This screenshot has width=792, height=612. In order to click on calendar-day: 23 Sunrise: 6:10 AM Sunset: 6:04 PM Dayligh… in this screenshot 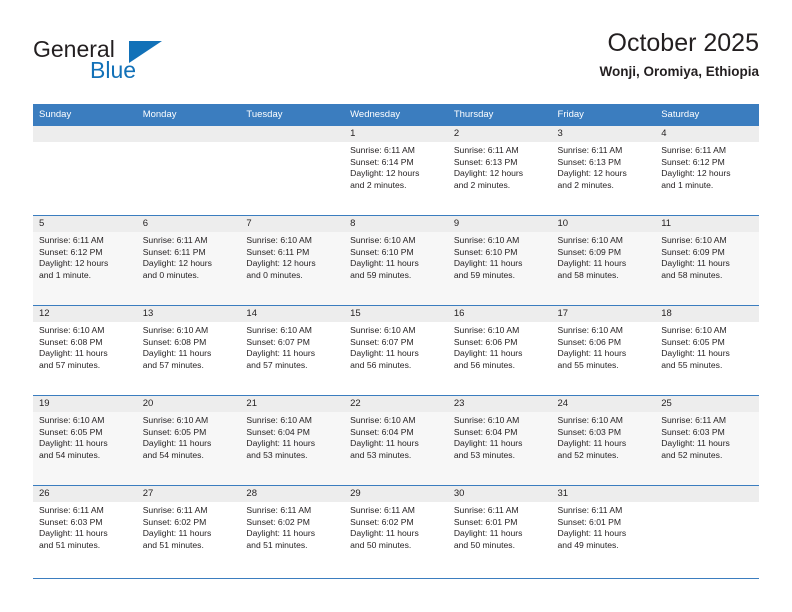, I will do `click(499, 440)`.